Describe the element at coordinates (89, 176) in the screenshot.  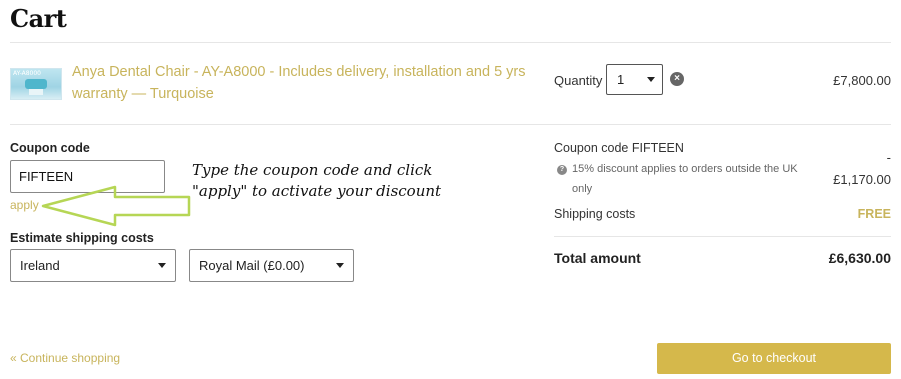
I see `coupon-input-field` at that location.